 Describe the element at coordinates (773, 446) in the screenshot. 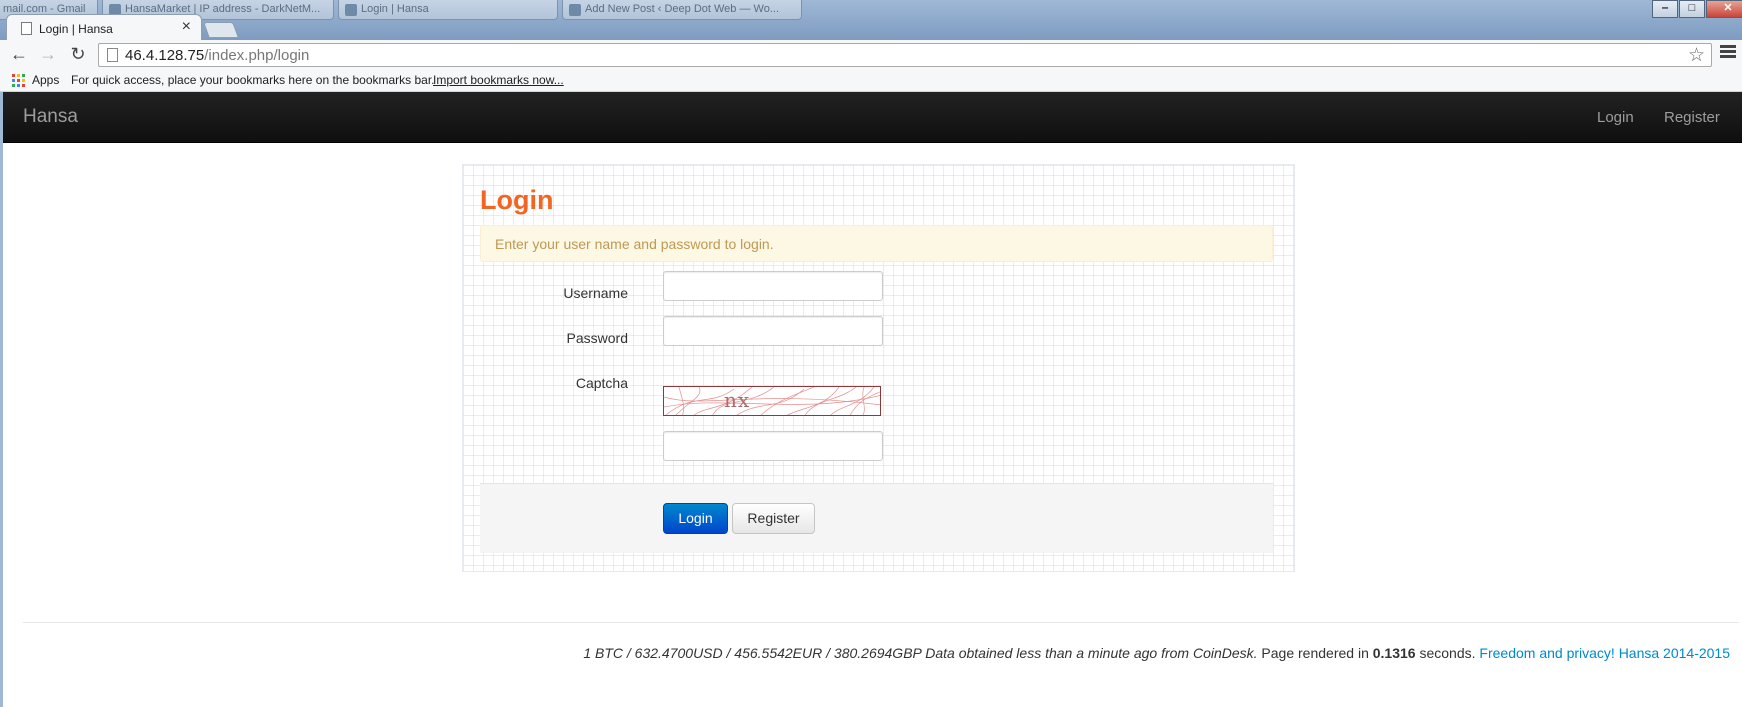

I see `captcha-input` at that location.